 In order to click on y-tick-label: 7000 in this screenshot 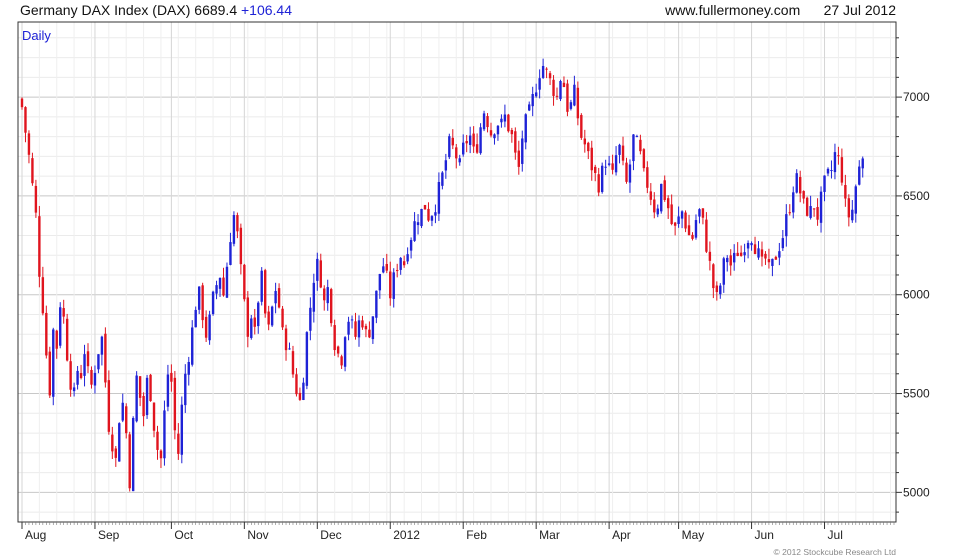, I will do `click(916, 97)`.